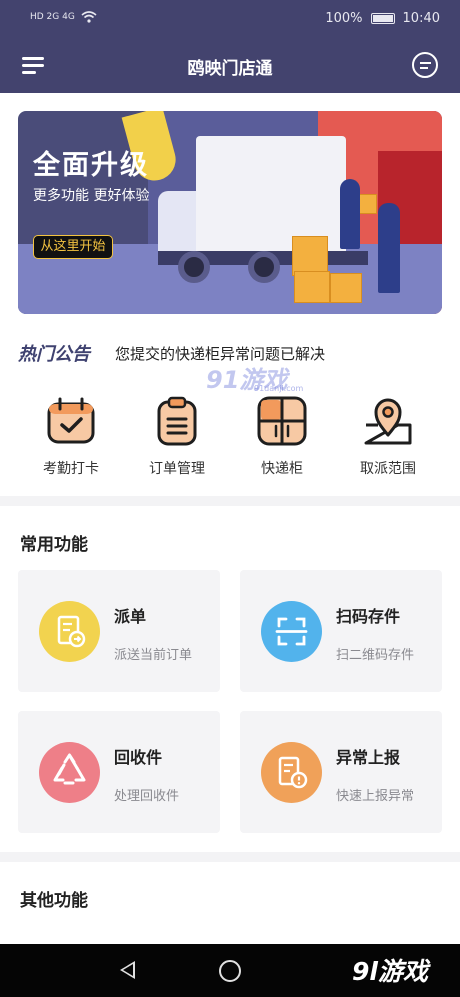 The height and width of the screenshot is (997, 460). What do you see at coordinates (127, 970) in the screenshot?
I see `back-icon` at bounding box center [127, 970].